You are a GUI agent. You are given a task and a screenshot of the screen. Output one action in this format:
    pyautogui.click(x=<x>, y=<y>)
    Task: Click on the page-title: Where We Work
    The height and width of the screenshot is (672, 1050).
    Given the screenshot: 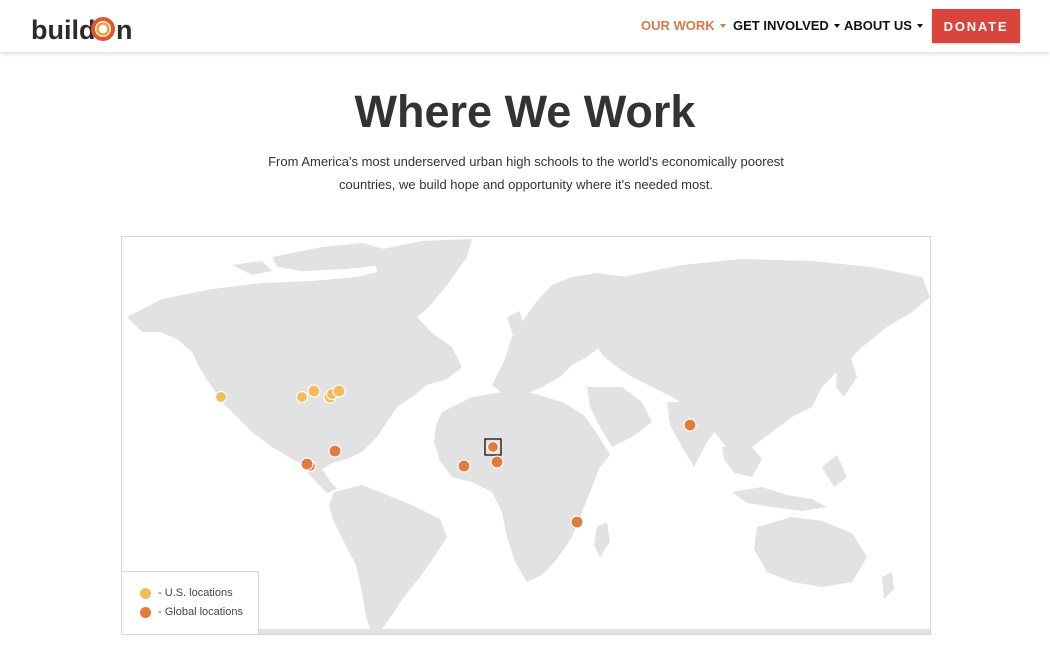 What is the action you would take?
    pyautogui.click(x=525, y=111)
    